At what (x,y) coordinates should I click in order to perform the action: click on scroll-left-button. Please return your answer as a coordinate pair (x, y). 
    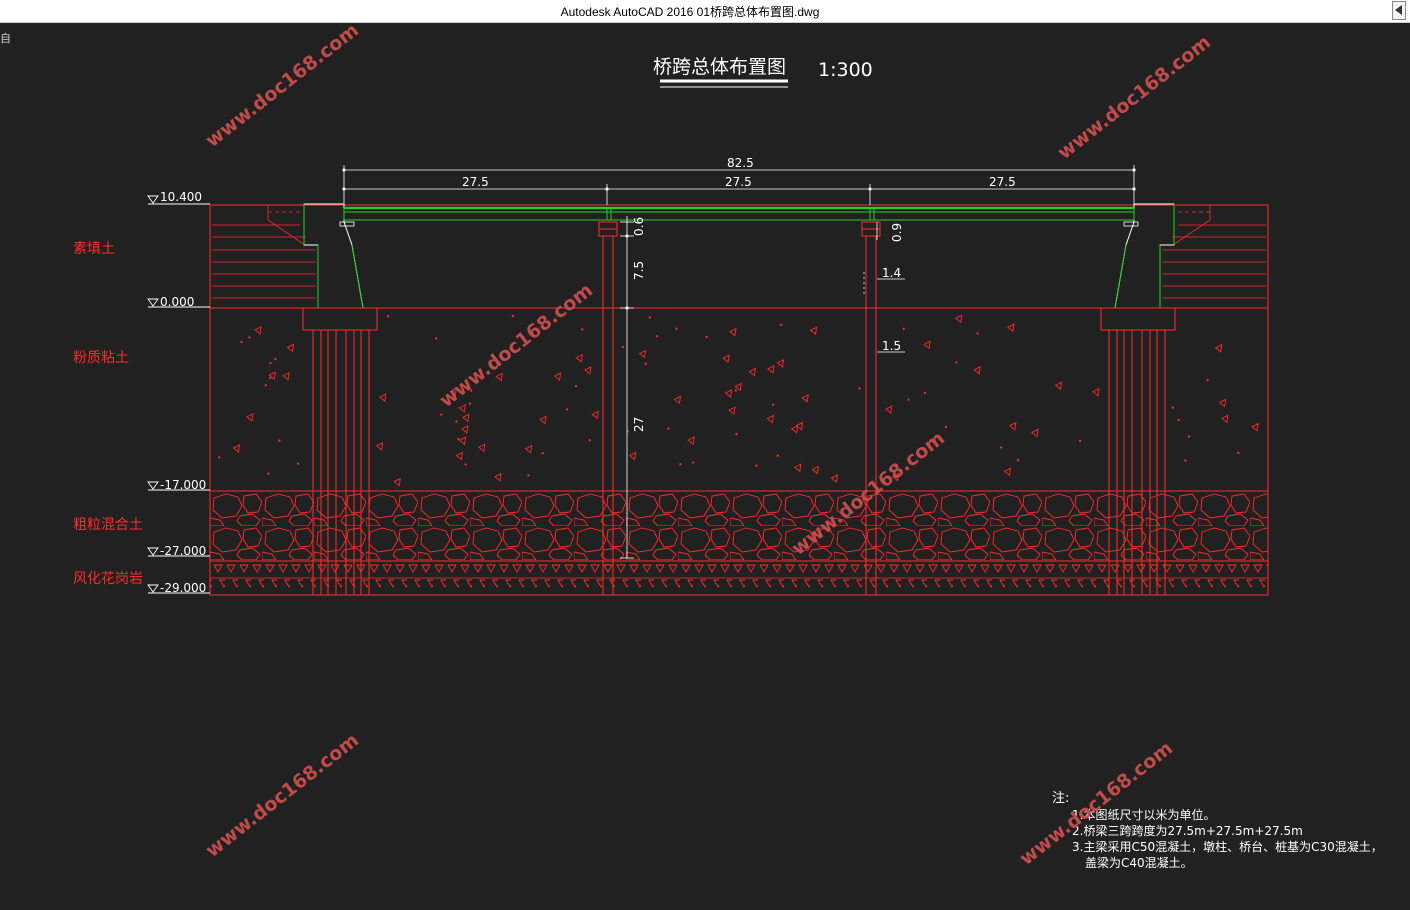
    Looking at the image, I should click on (1399, 10).